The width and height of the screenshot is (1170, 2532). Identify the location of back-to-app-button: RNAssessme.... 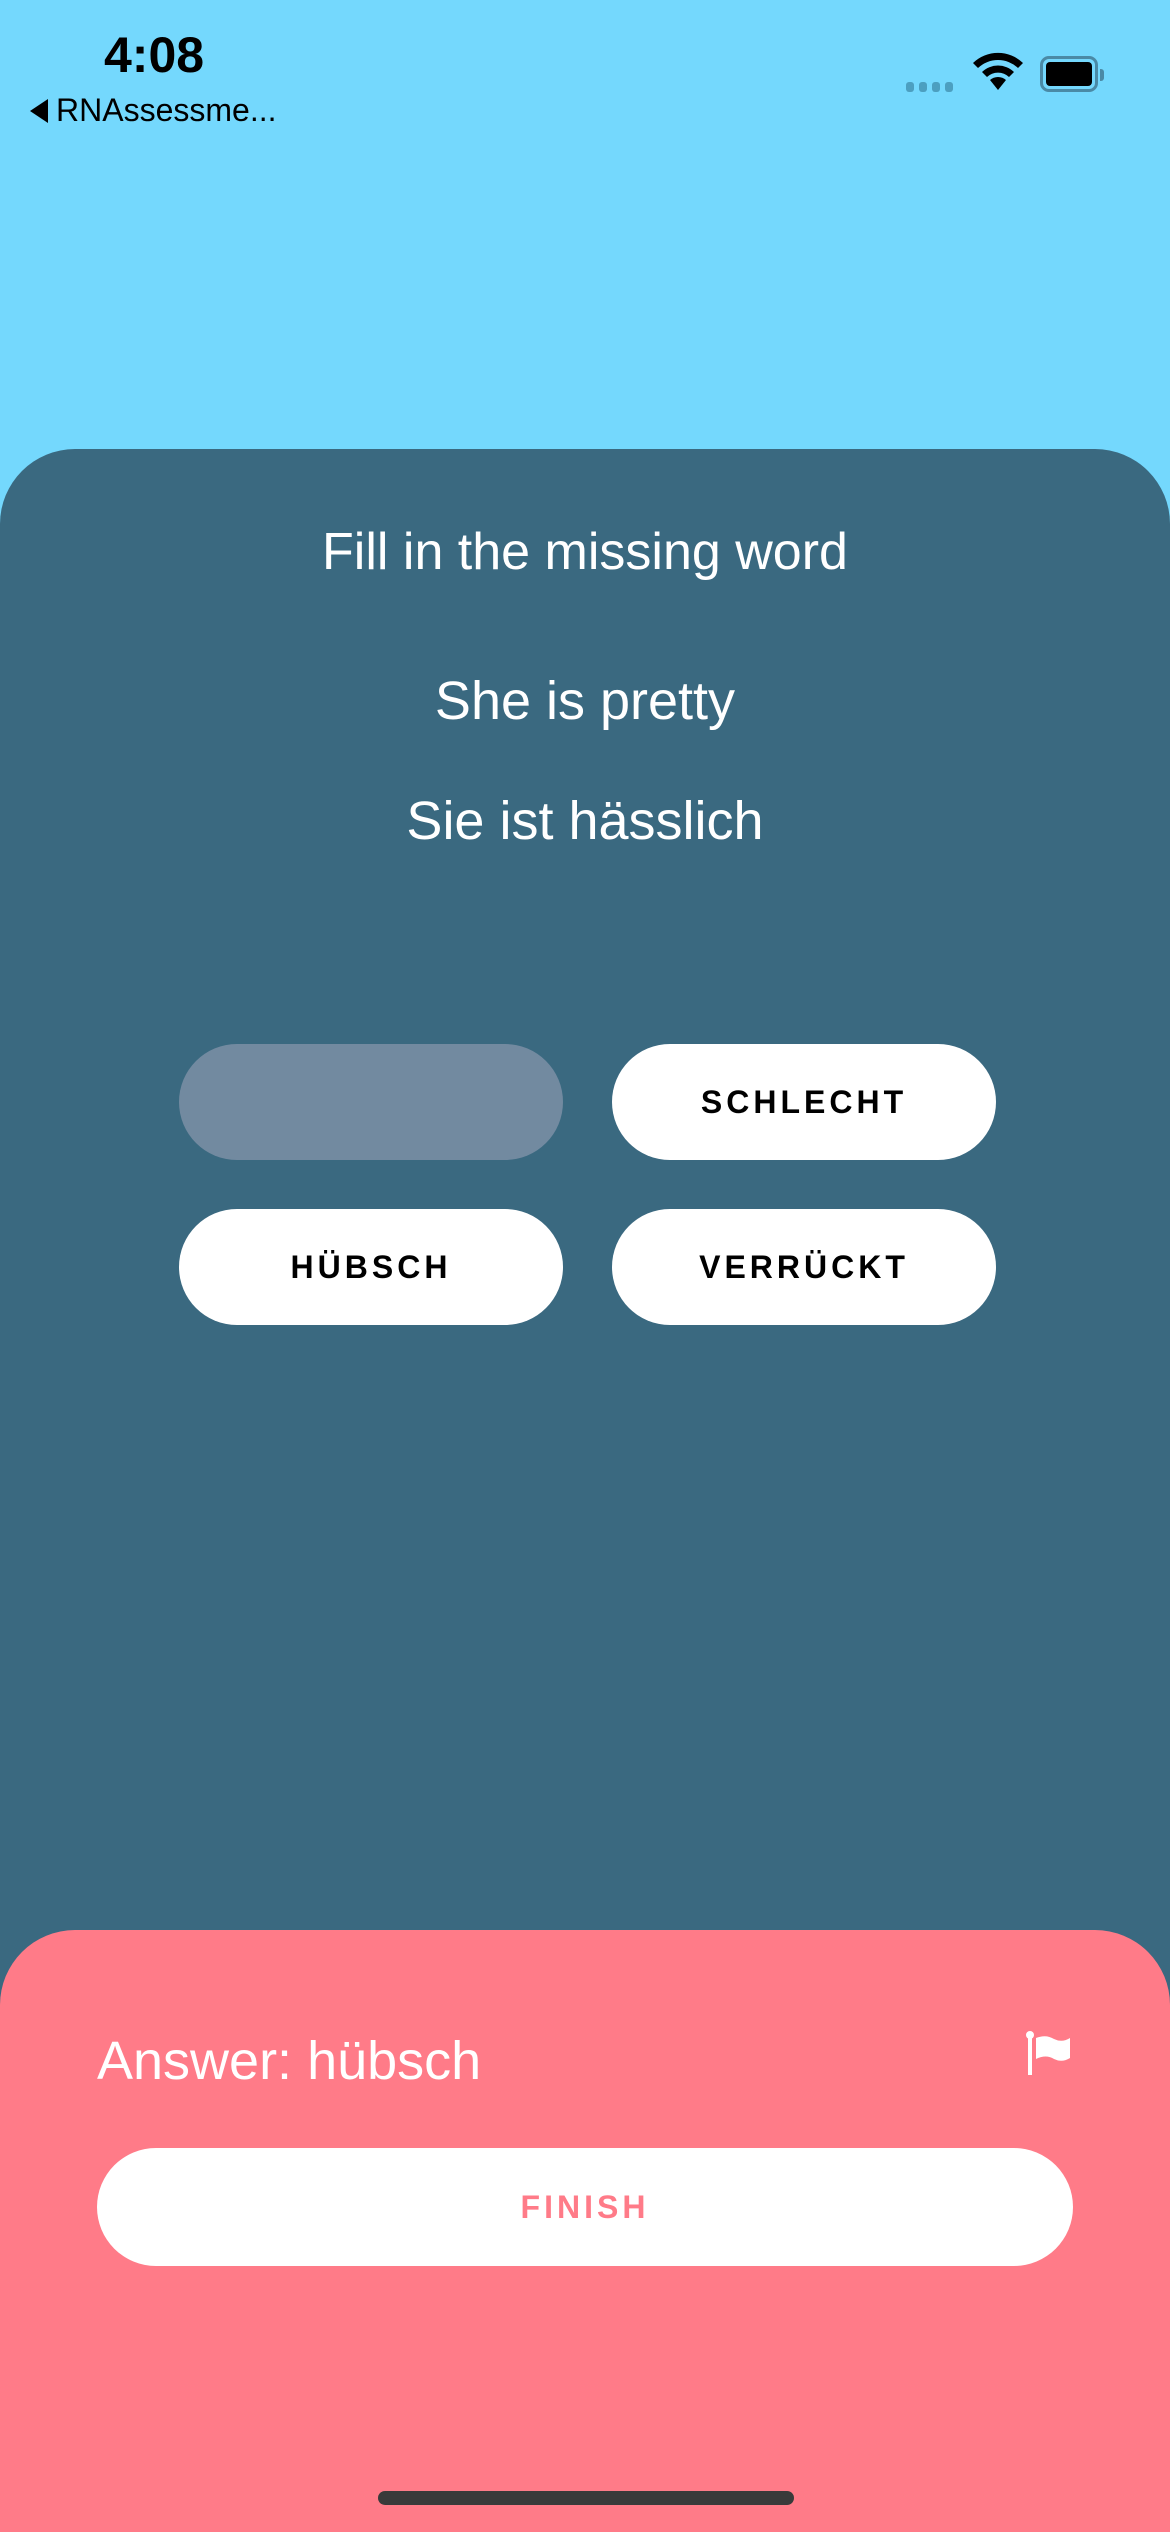
(153, 110).